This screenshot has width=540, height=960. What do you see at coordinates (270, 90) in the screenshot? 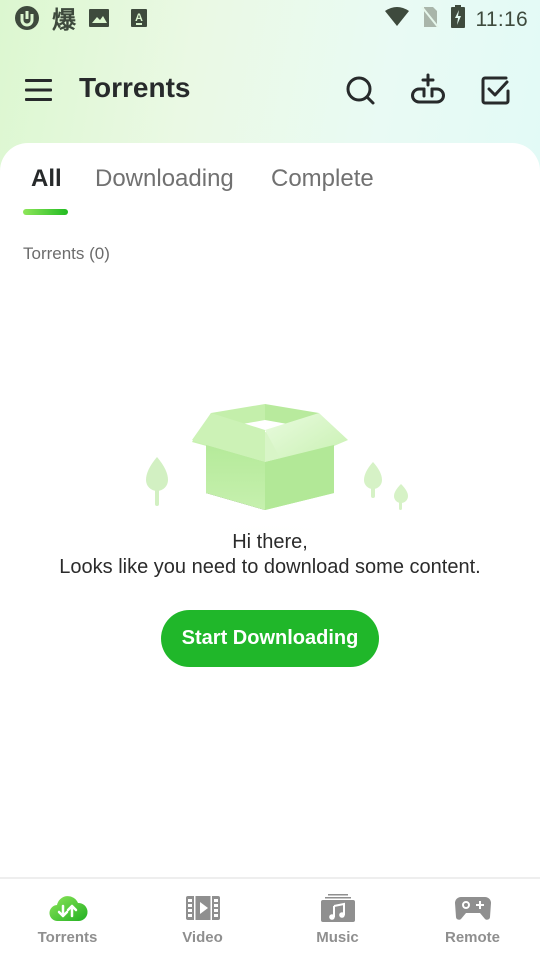
I see `app-bar: Torrents` at bounding box center [270, 90].